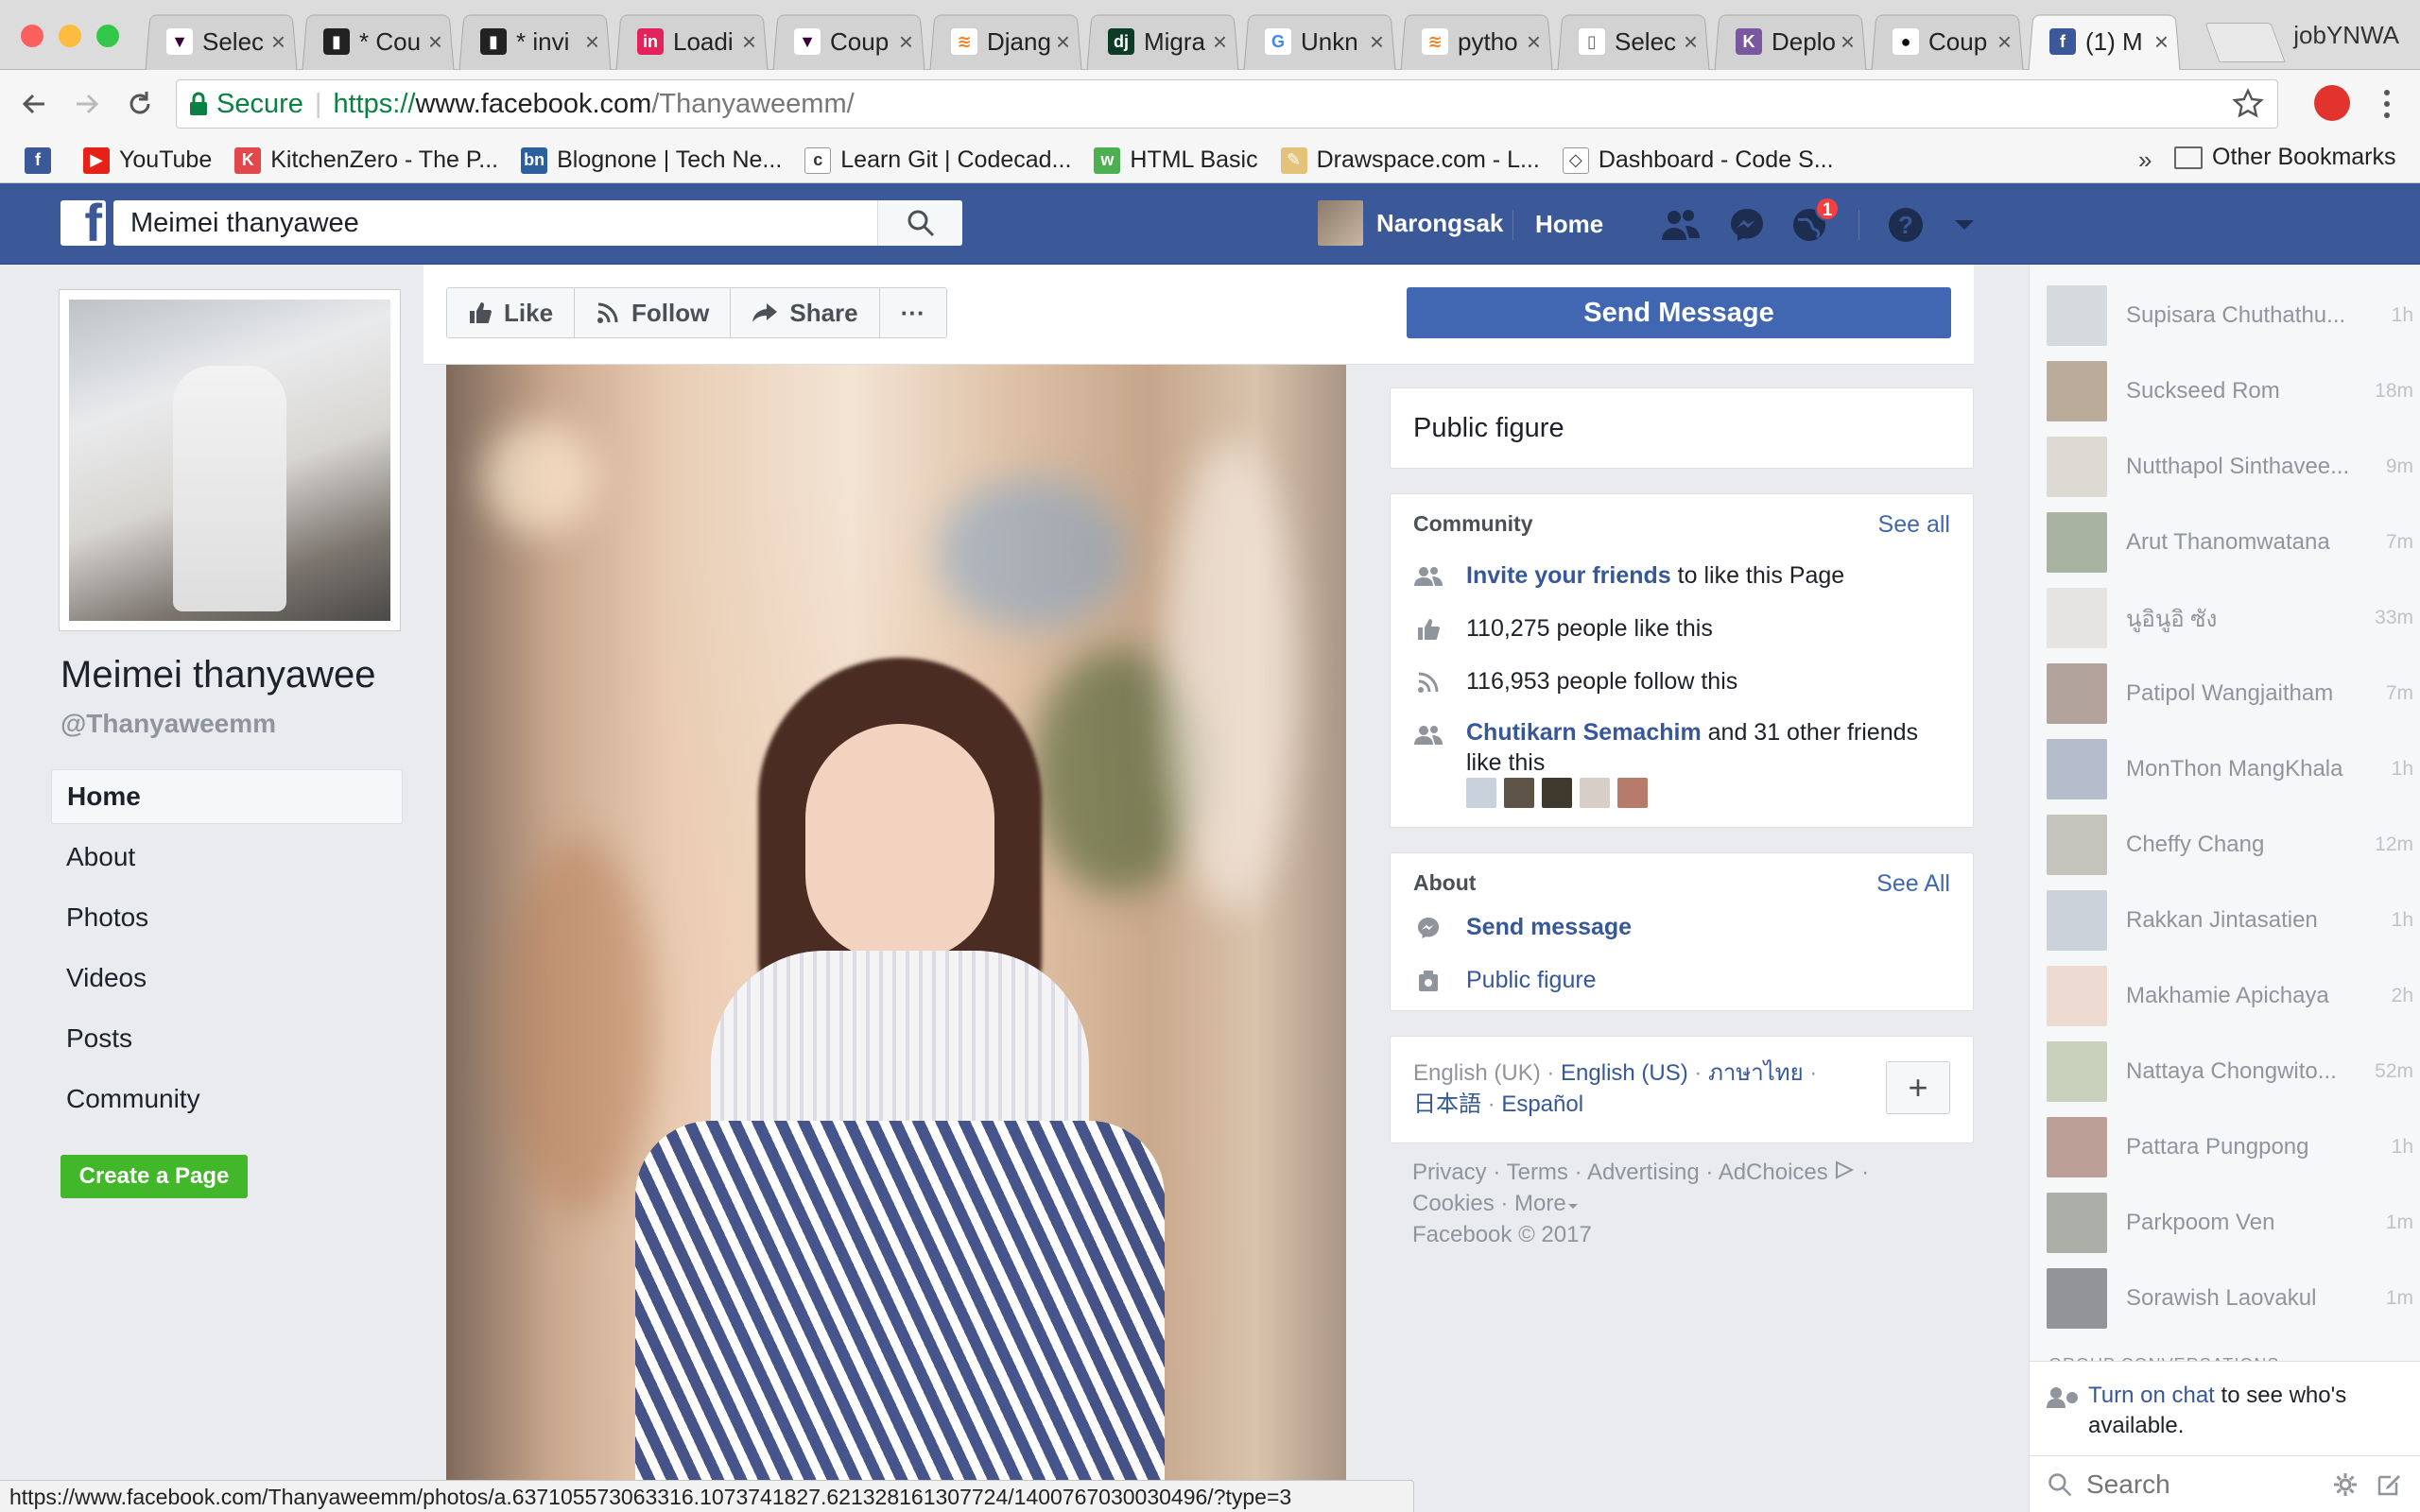 This screenshot has height=1512, width=2420. What do you see at coordinates (2232, 391) in the screenshot?
I see `chat-contact: Suckseed Rom 18m` at bounding box center [2232, 391].